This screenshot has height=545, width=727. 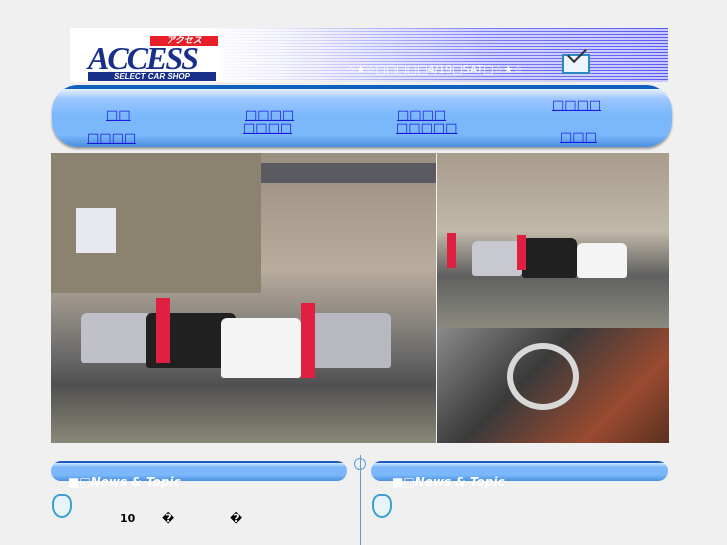 I want to click on envelope-icon, so click(x=576, y=64).